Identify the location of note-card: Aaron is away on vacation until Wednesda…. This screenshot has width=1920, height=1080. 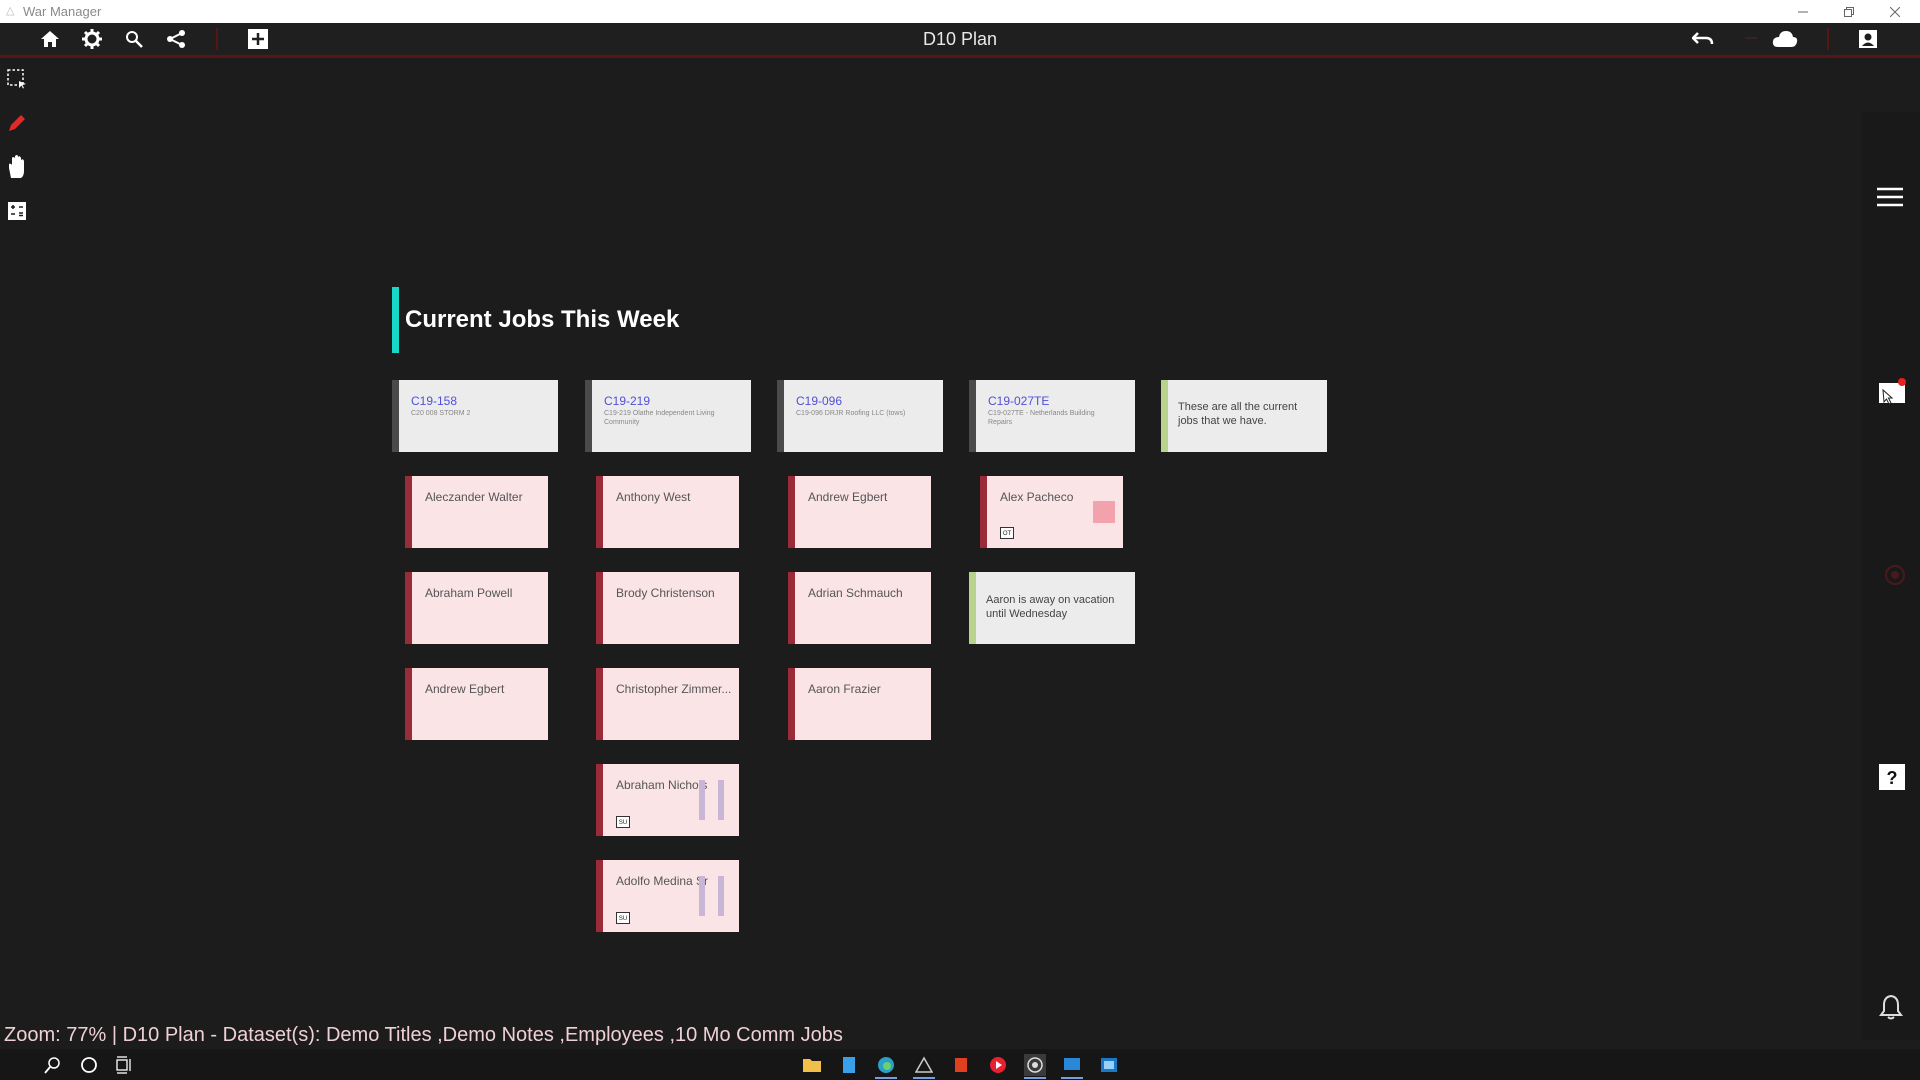
(1052, 608).